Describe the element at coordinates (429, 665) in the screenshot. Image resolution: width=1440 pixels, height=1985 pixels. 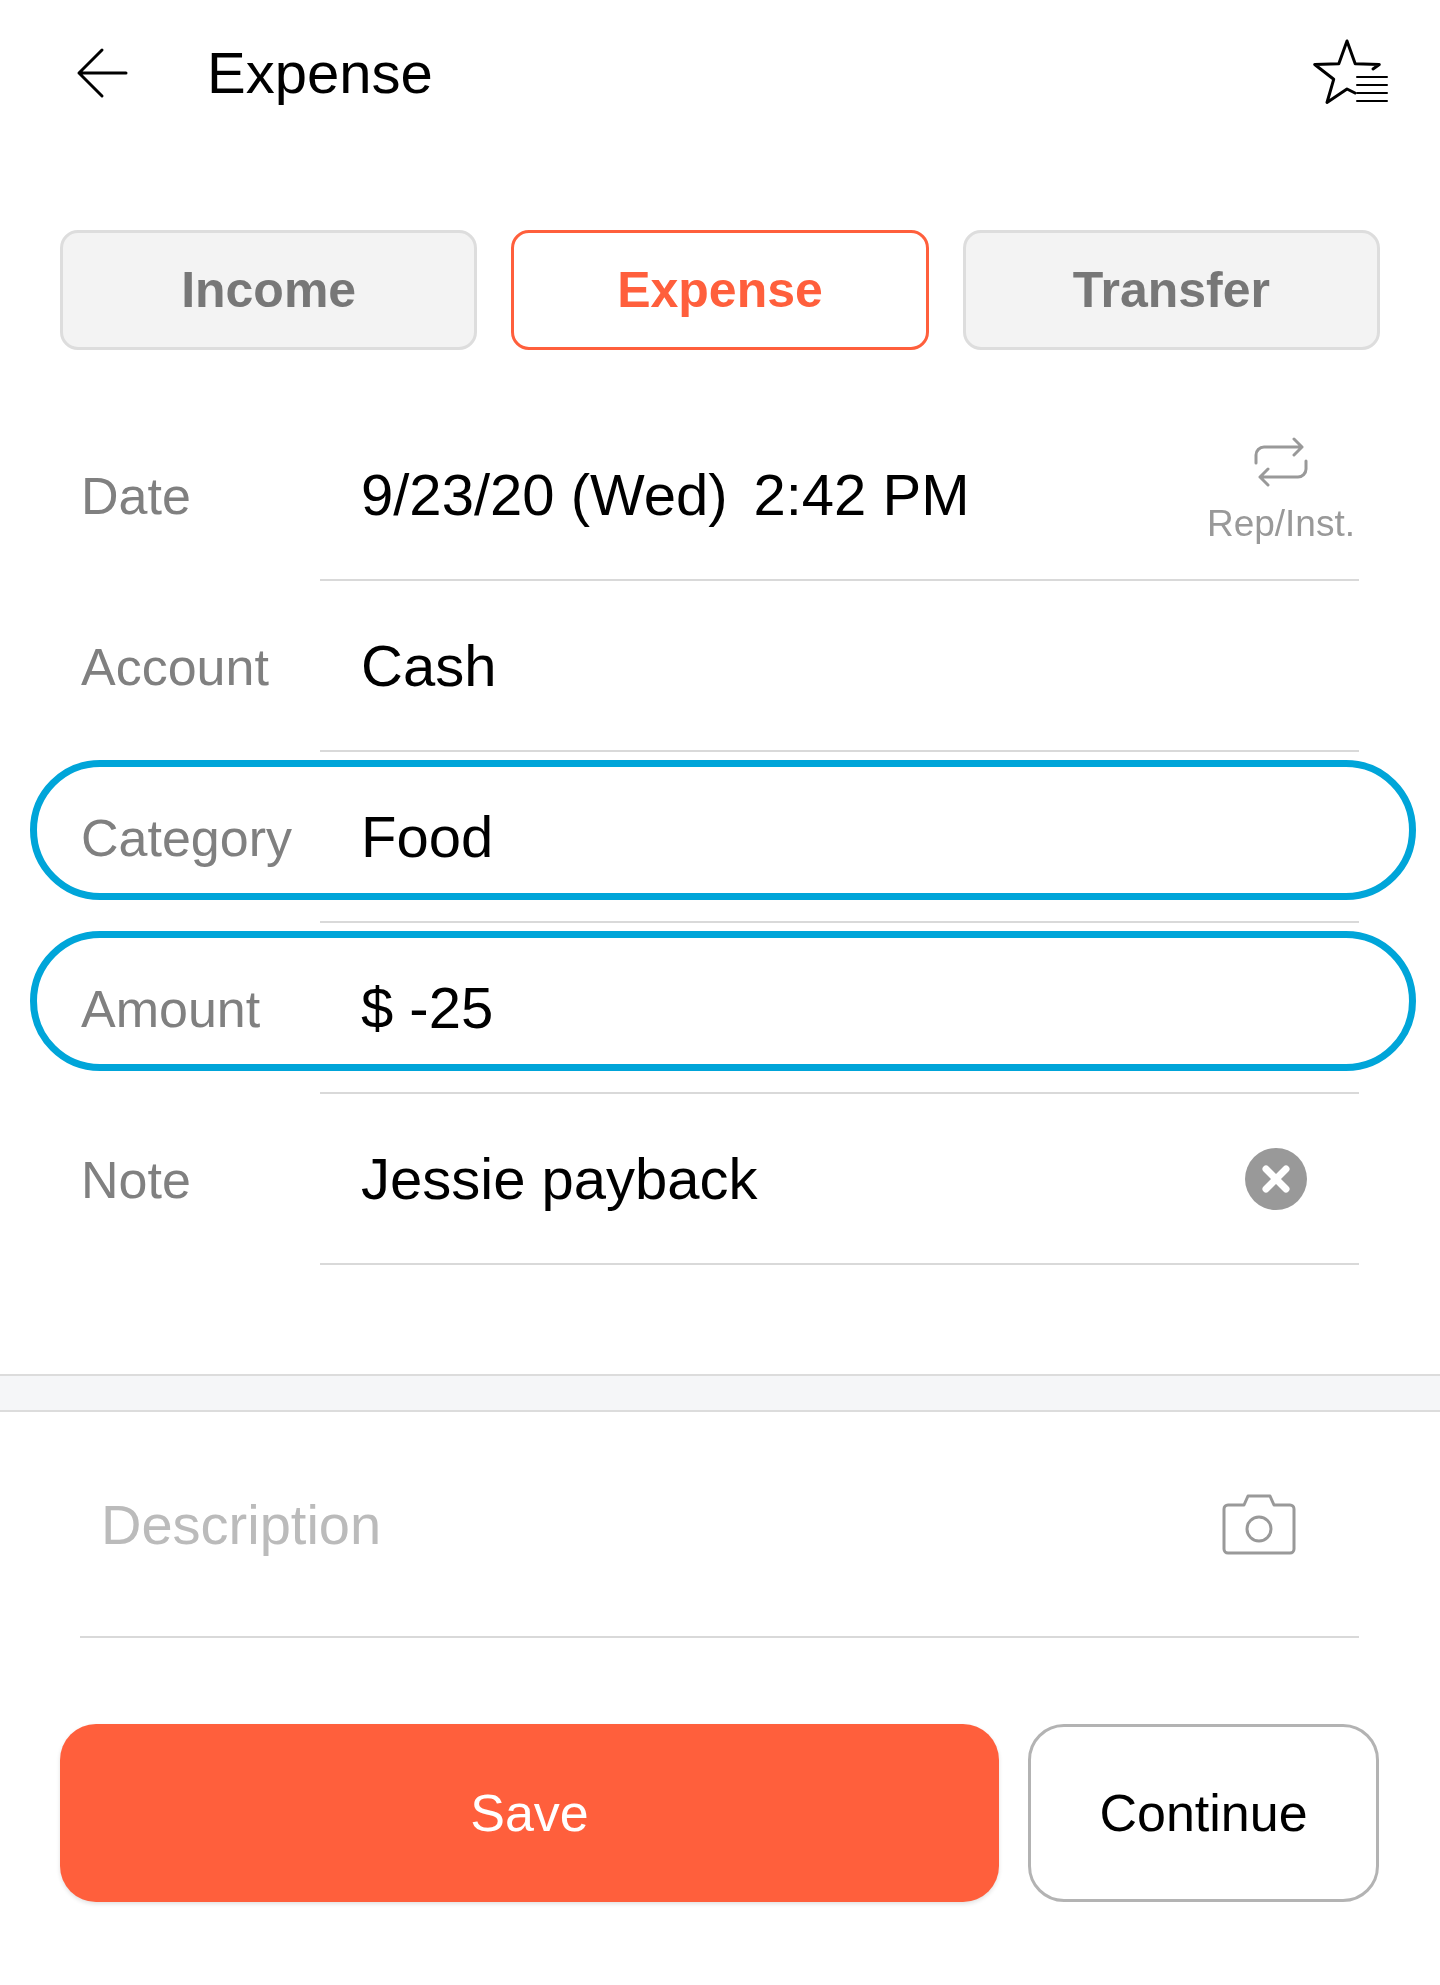
I see `field-value: Cash` at that location.